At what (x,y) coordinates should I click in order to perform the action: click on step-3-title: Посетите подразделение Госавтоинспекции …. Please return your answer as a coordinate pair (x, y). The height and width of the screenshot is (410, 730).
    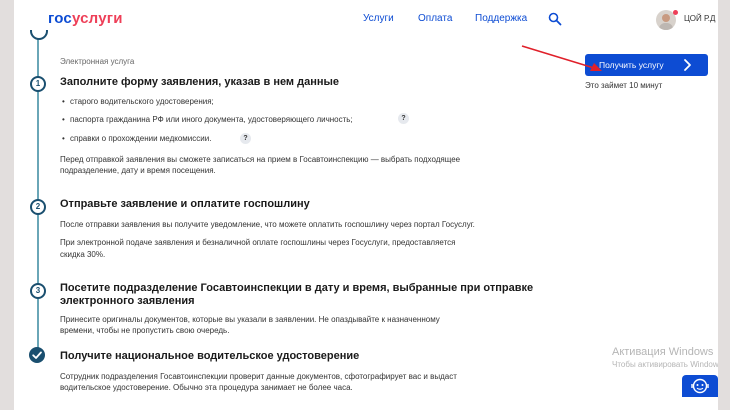
    Looking at the image, I should click on (297, 288).